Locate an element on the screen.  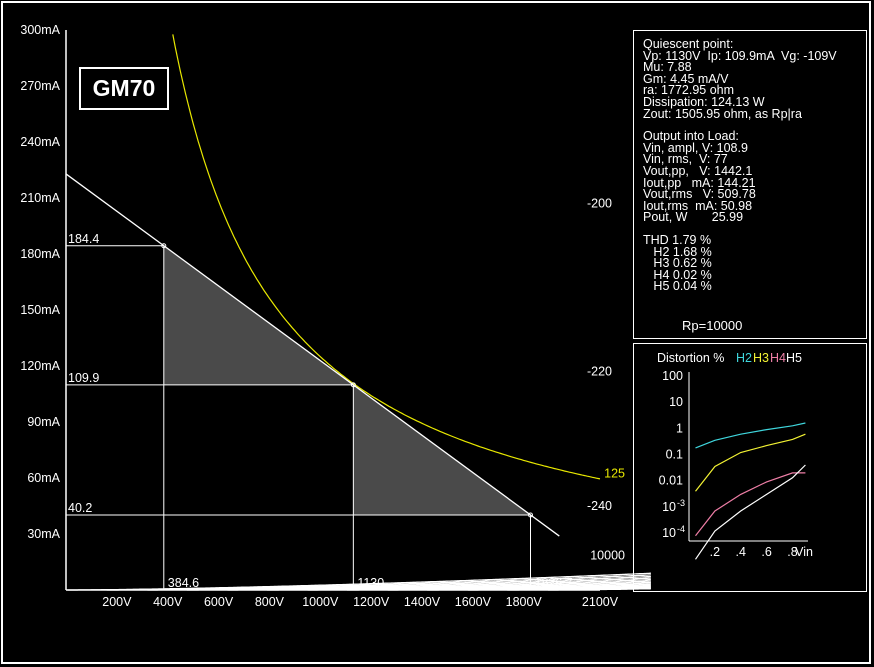
y-tick-label: 300mA is located at coordinates (40, 30).